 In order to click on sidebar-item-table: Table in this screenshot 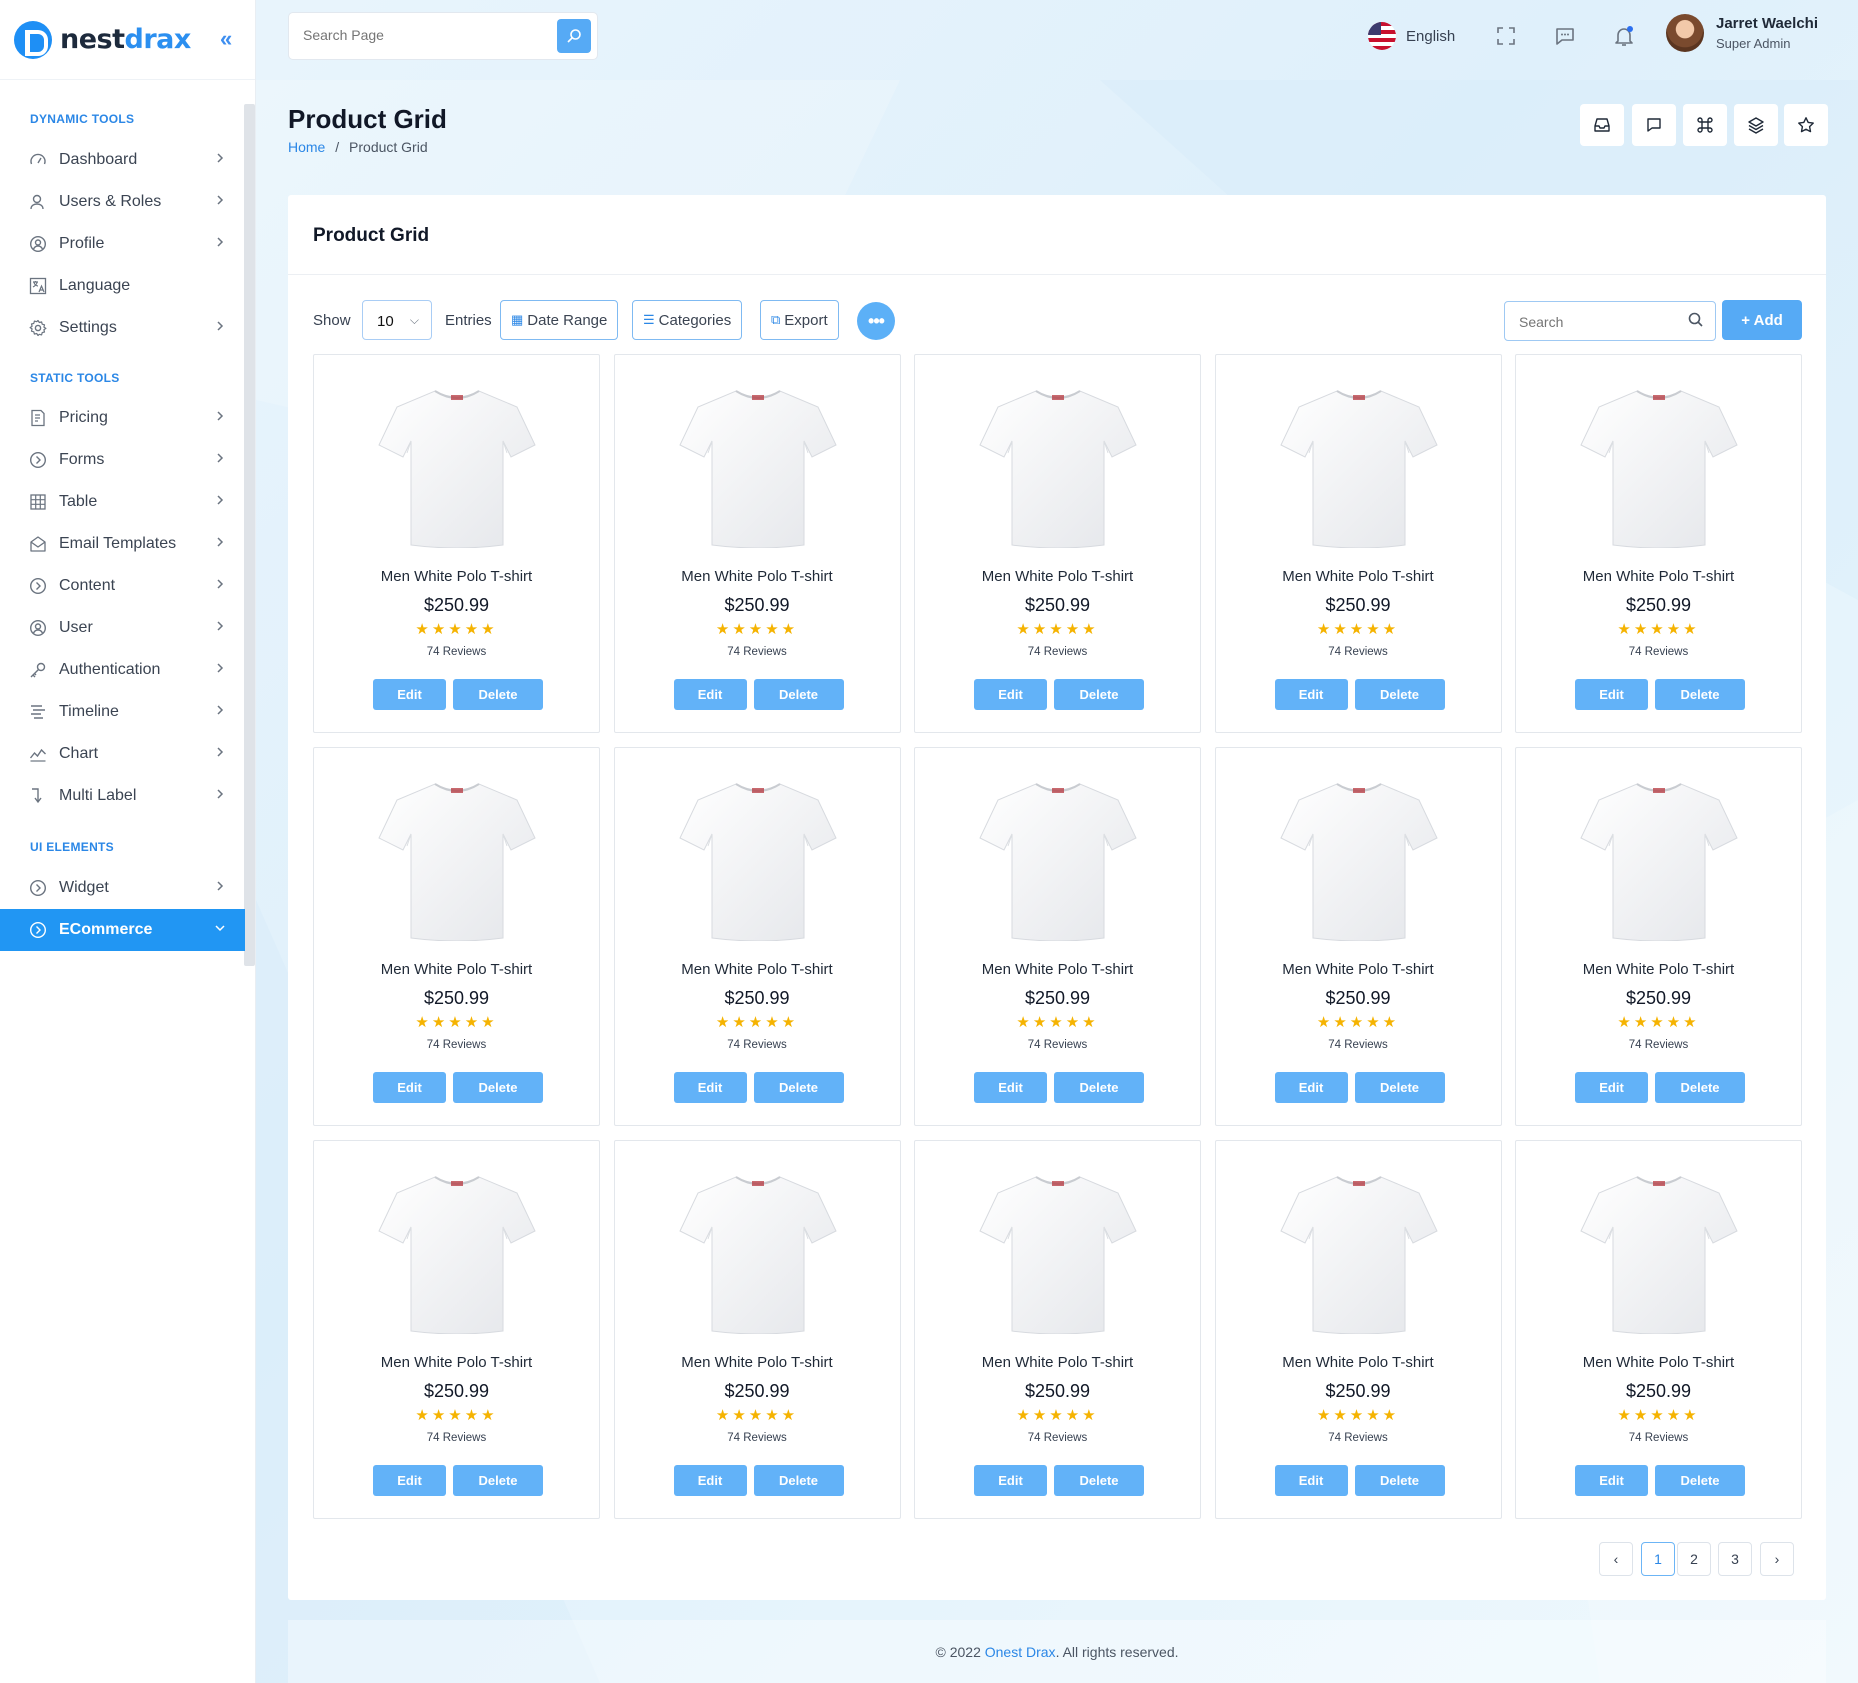, I will do `click(122, 502)`.